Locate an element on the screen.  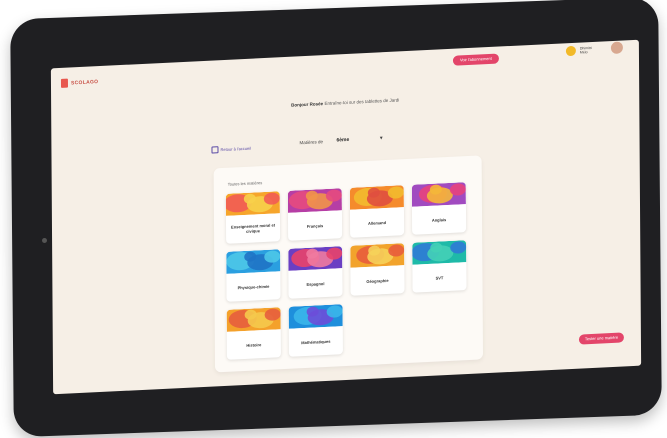
subject-label: Allemand is located at coordinates (377, 222).